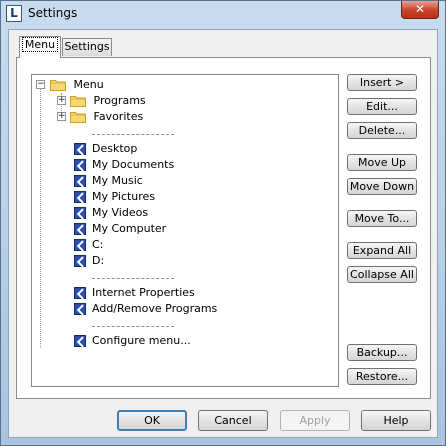 The image size is (446, 446). Describe the element at coordinates (143, 292) in the screenshot. I see `tree-item-label: Internet Properties` at that location.